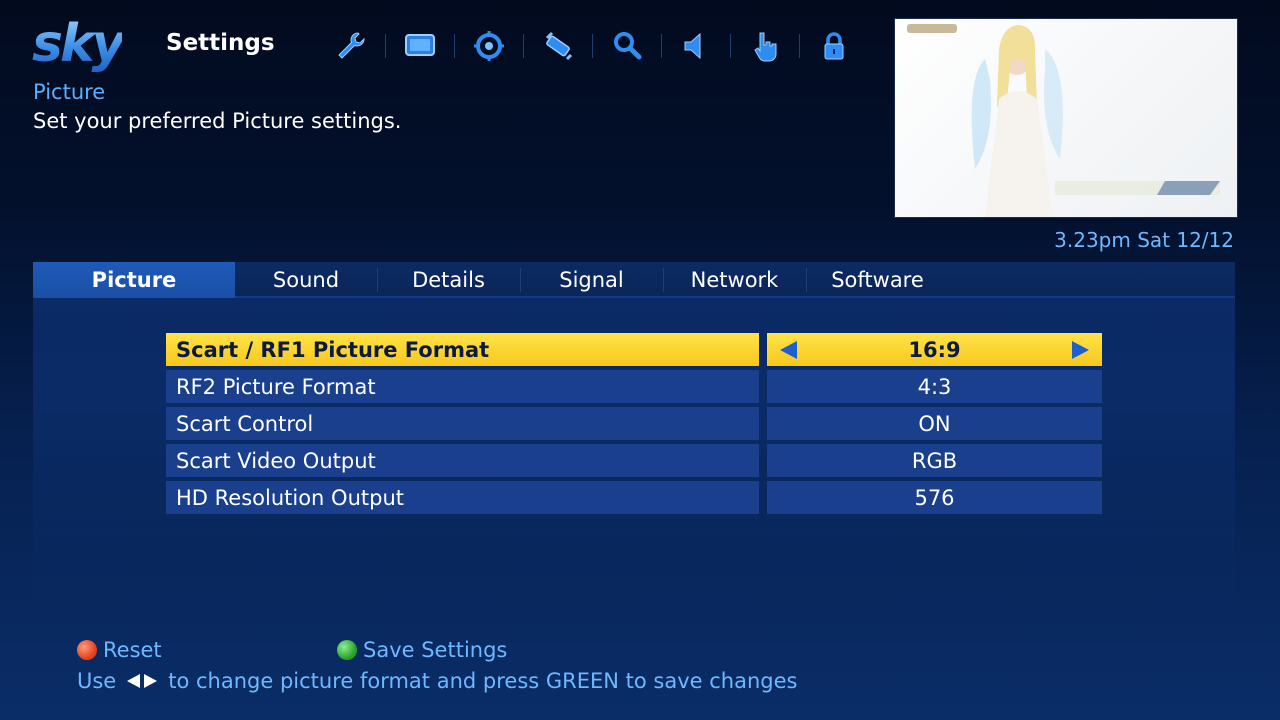  I want to click on setting-value: 16:9, so click(934, 349).